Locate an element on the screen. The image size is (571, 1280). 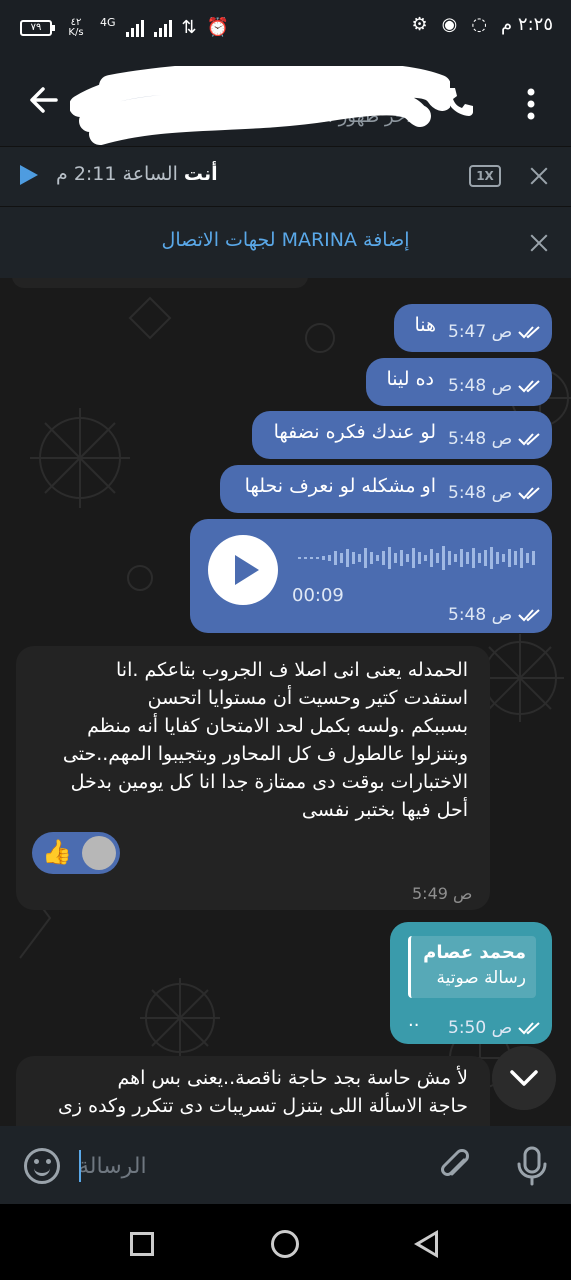
clock: ٢:٢٥ م is located at coordinates (527, 24).